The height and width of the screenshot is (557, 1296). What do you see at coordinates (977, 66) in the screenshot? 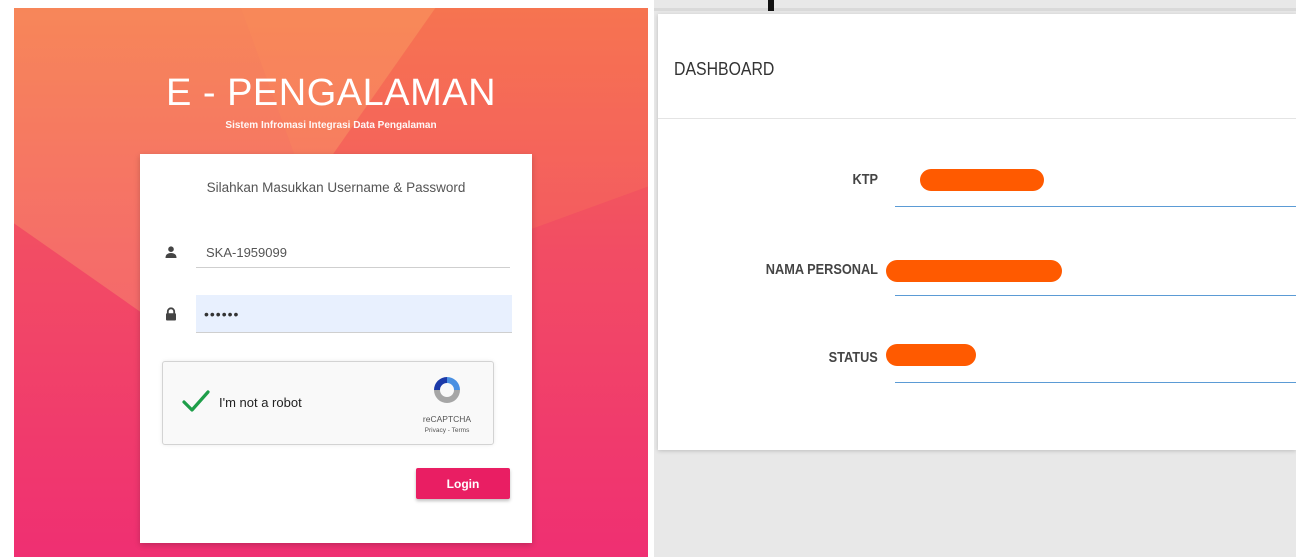
I see `dashboard-header: DASHBOARD` at bounding box center [977, 66].